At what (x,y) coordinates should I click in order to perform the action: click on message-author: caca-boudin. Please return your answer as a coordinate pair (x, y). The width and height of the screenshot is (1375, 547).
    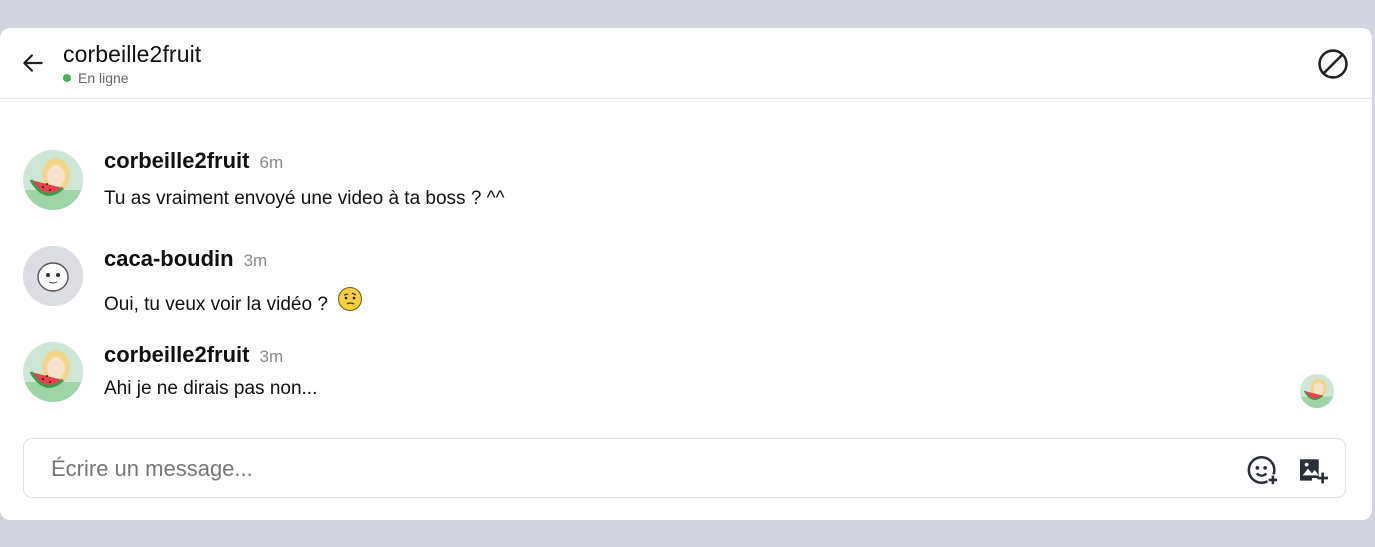
    Looking at the image, I should click on (169, 258).